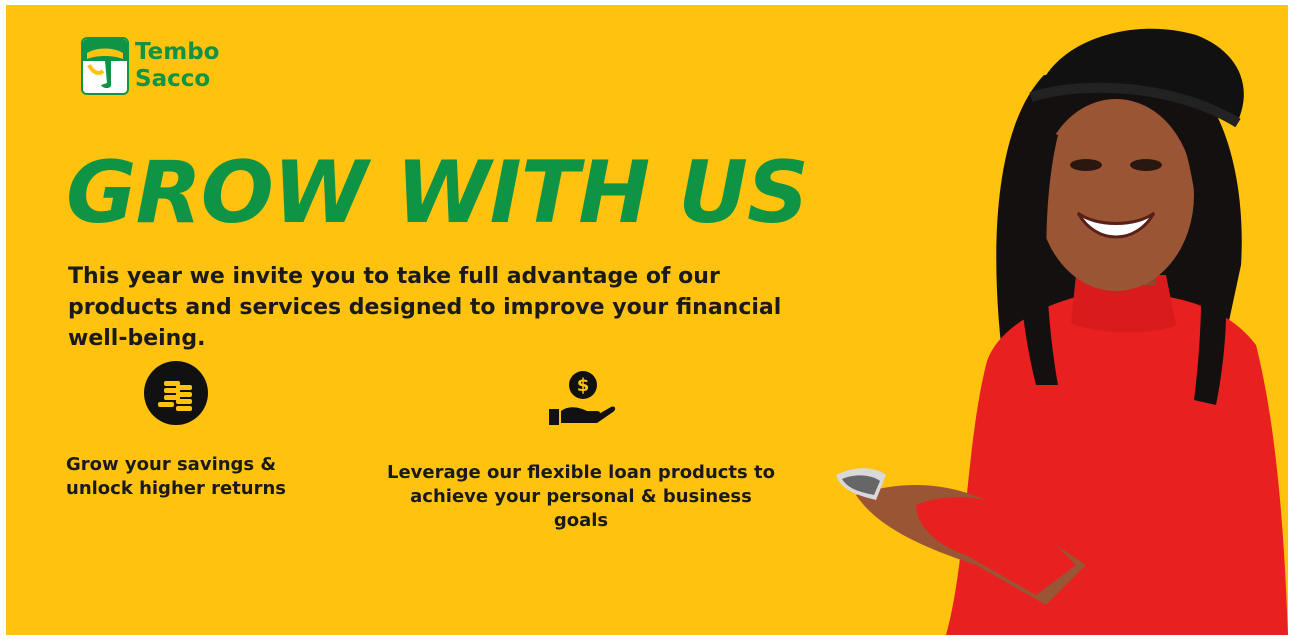 The image size is (1290, 639). Describe the element at coordinates (177, 52) in the screenshot. I see `brand-name-line1: Tembo` at that location.